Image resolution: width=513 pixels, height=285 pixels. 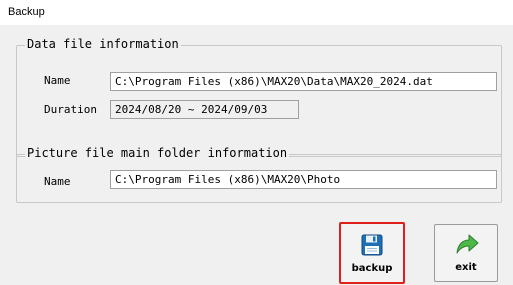 I want to click on backup-button-label: backup, so click(x=372, y=268).